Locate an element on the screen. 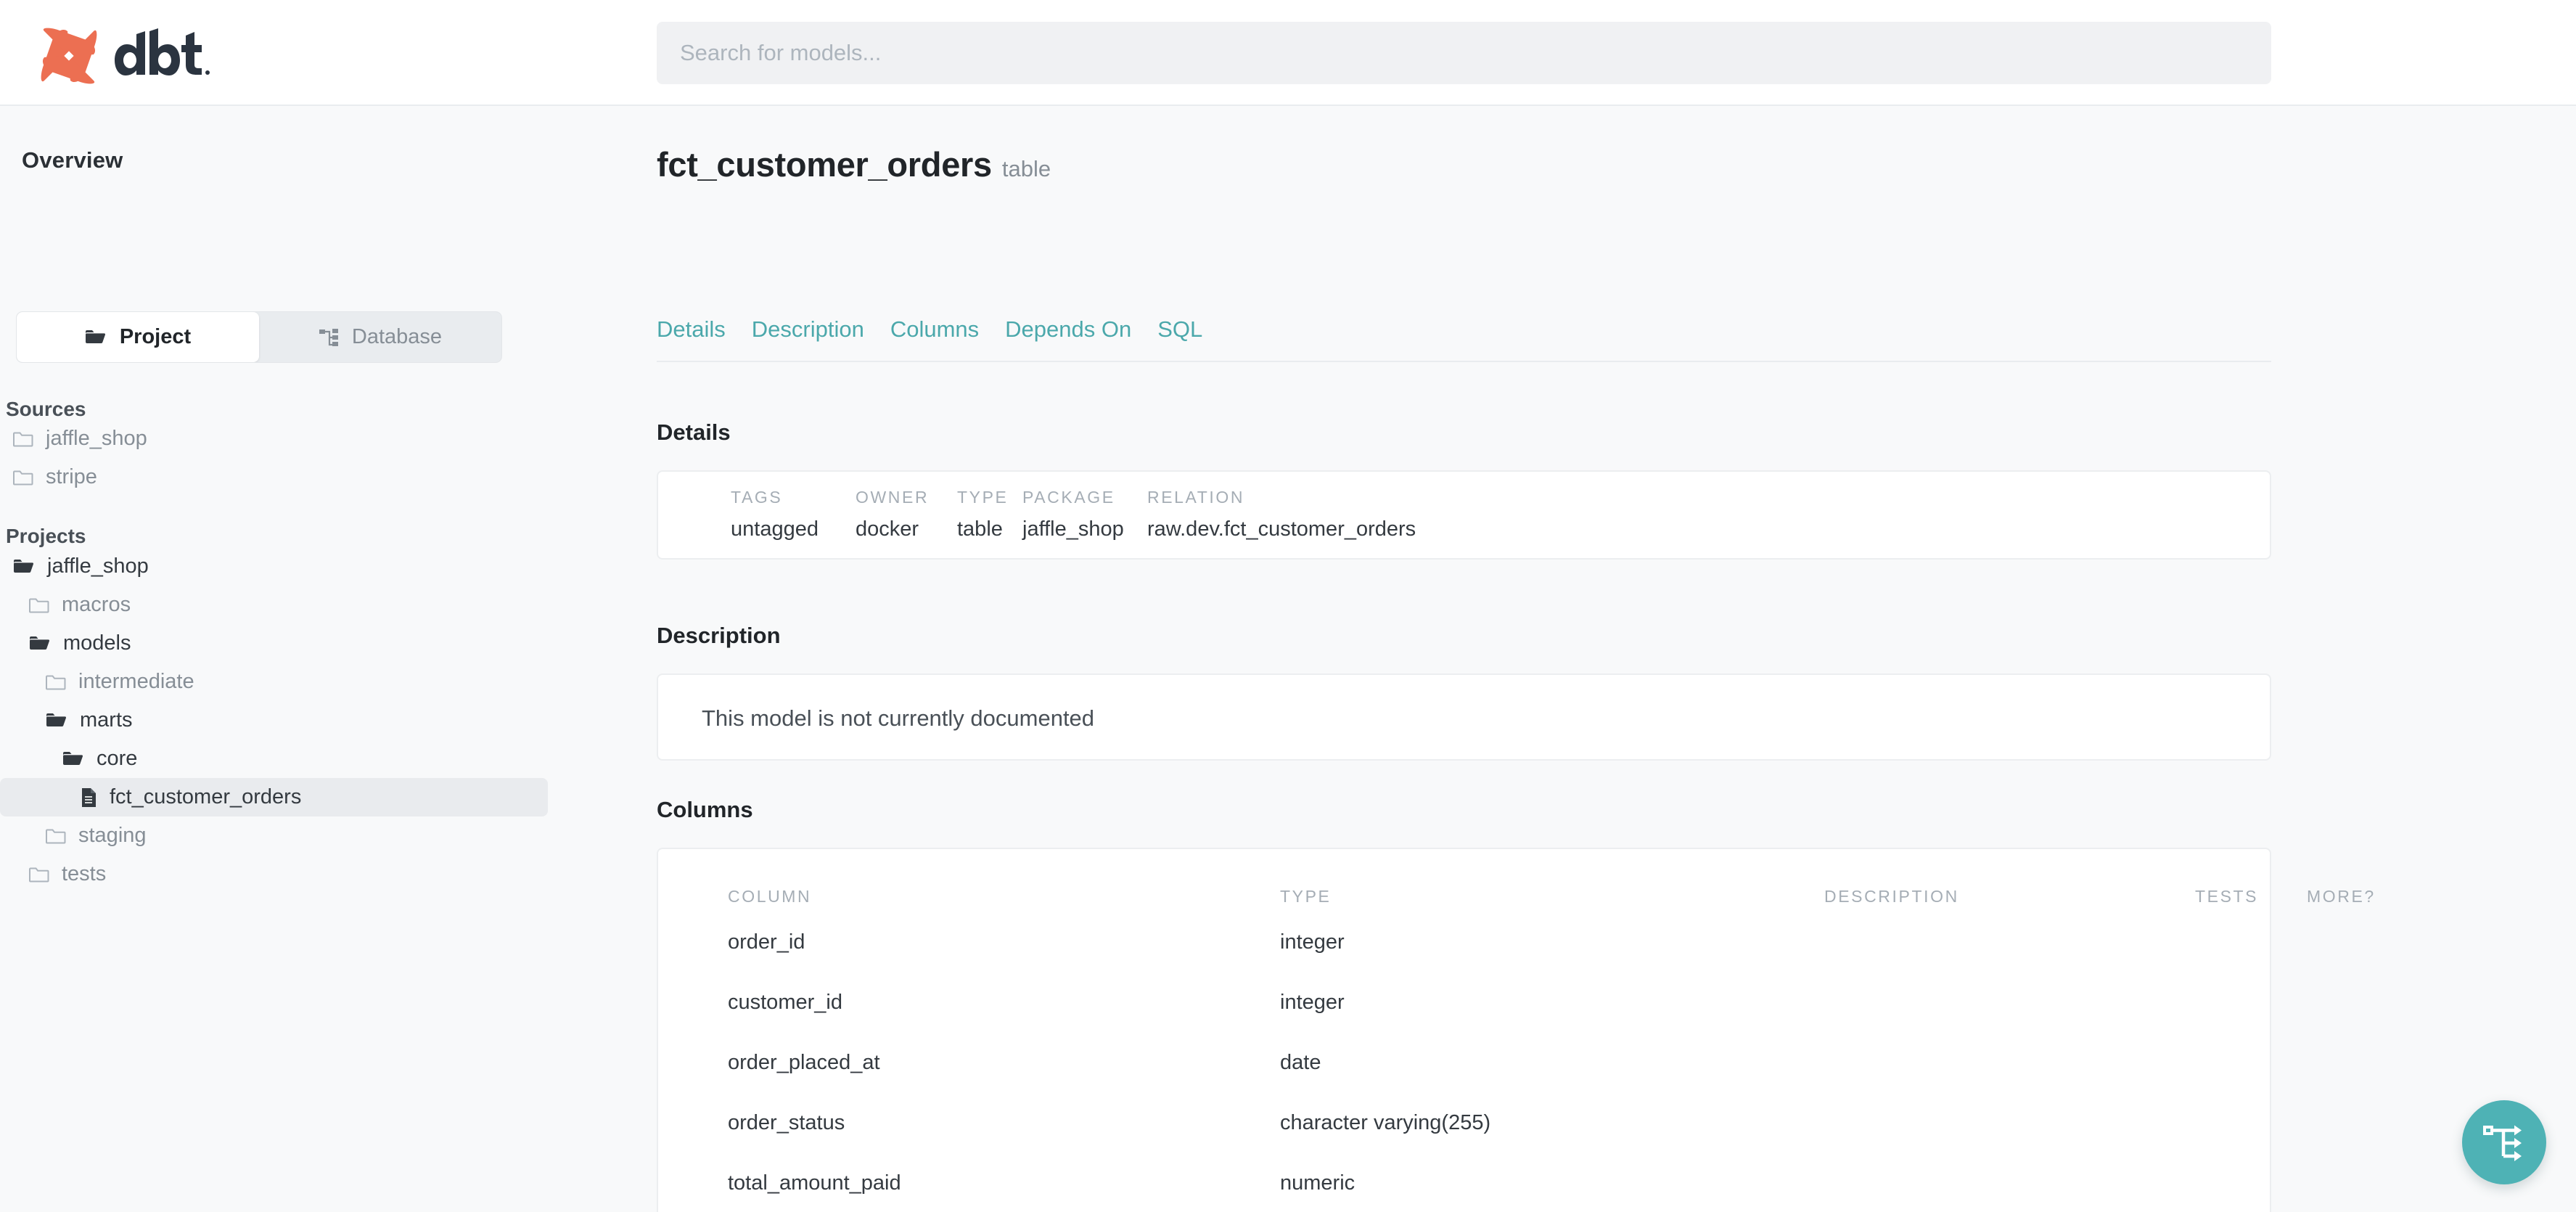 This screenshot has height=1212, width=2576. column-header-more: MORE? is located at coordinates (2341, 896).